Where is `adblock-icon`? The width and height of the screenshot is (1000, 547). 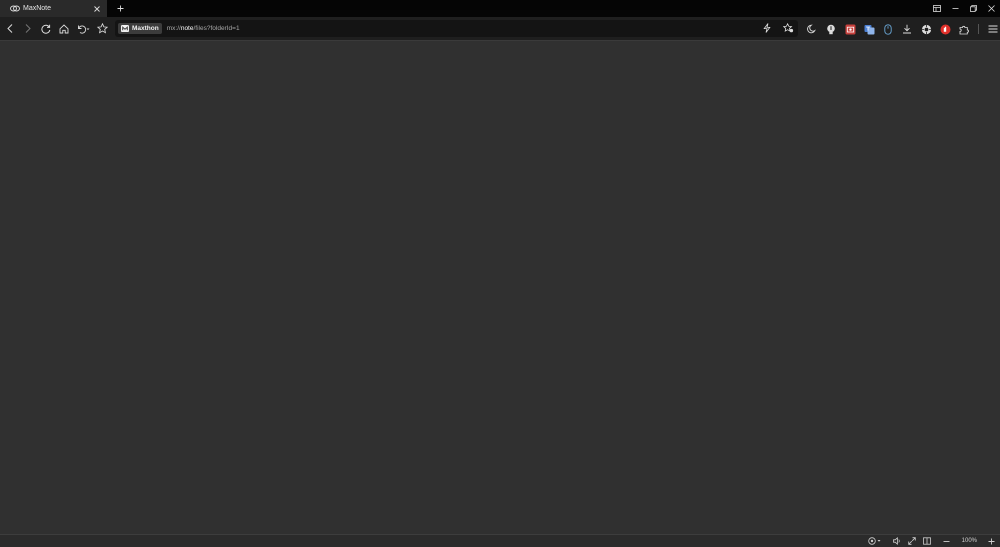
adblock-icon is located at coordinates (945, 29).